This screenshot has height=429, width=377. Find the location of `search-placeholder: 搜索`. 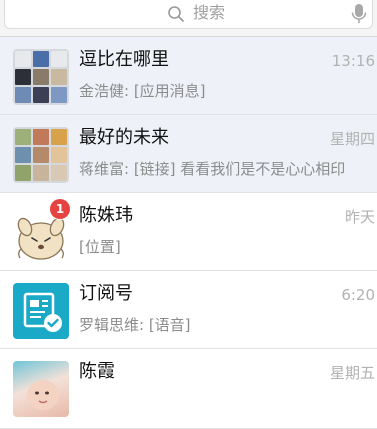

search-placeholder: 搜索 is located at coordinates (209, 12).